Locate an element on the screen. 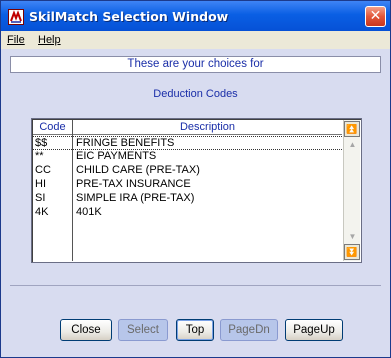 This screenshot has width=391, height=358. row-code: HI is located at coordinates (40, 184).